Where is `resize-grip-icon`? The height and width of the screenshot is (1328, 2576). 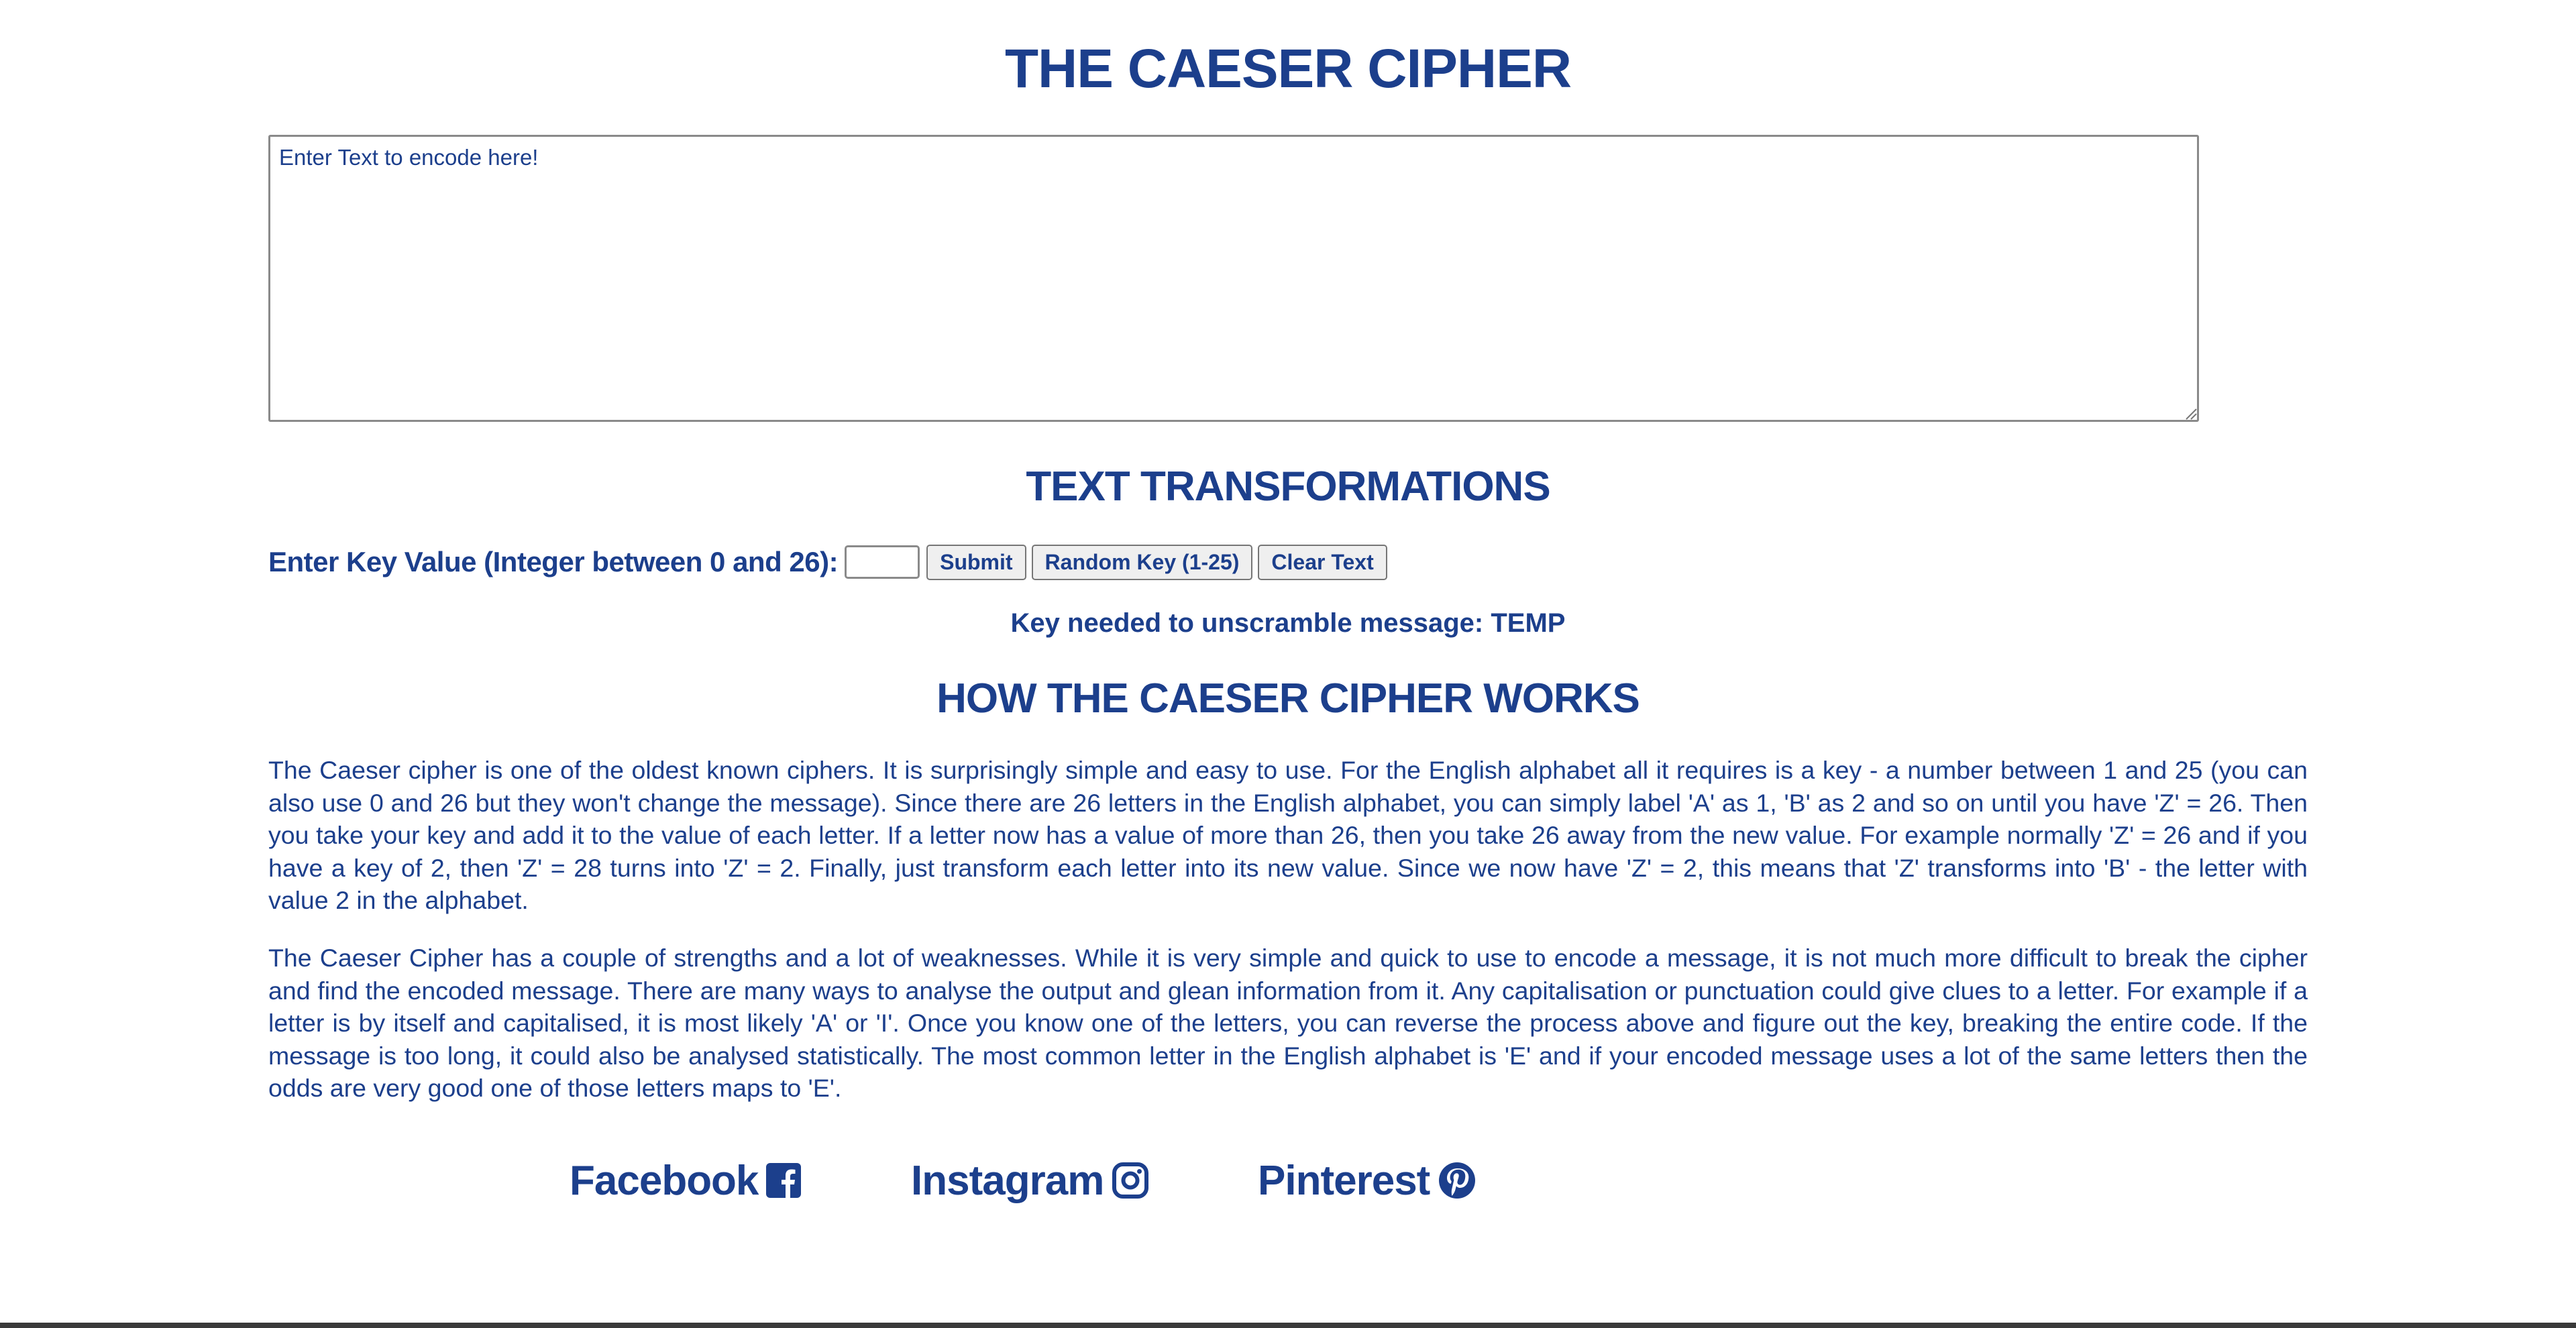
resize-grip-icon is located at coordinates (2190, 413).